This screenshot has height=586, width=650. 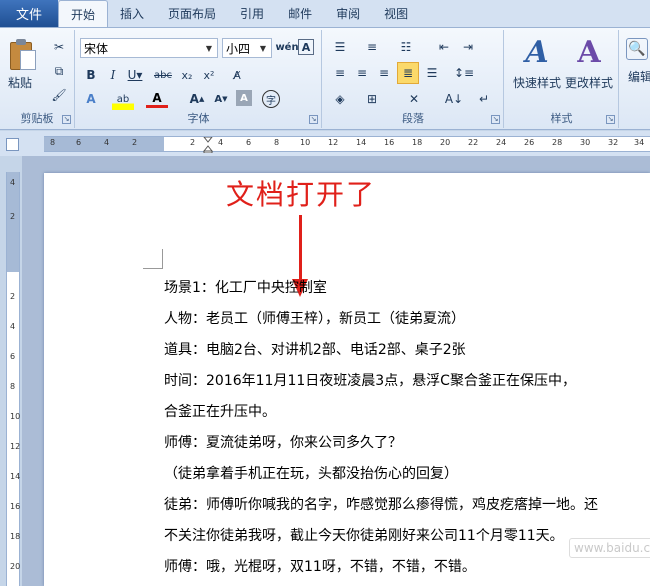 What do you see at coordinates (208, 145) in the screenshot?
I see `indent-marker-icon` at bounding box center [208, 145].